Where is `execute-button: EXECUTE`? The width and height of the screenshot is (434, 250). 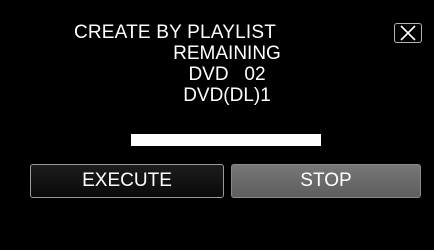 execute-button: EXECUTE is located at coordinates (127, 181).